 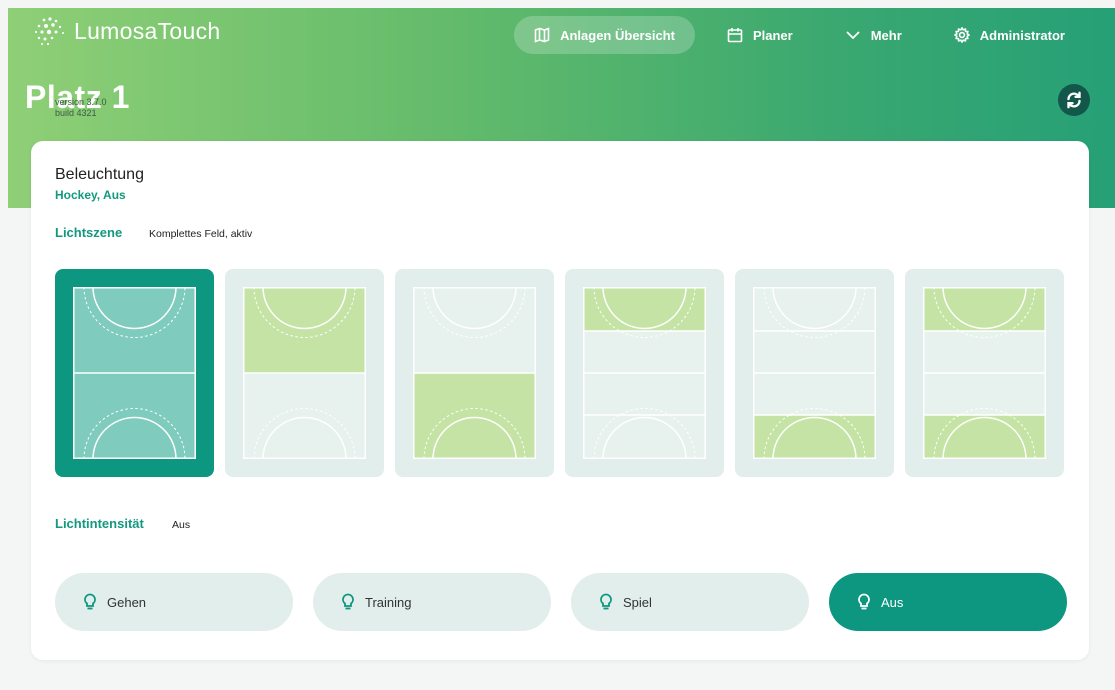 I want to click on intensity-label-text: Spiel, so click(x=637, y=602).